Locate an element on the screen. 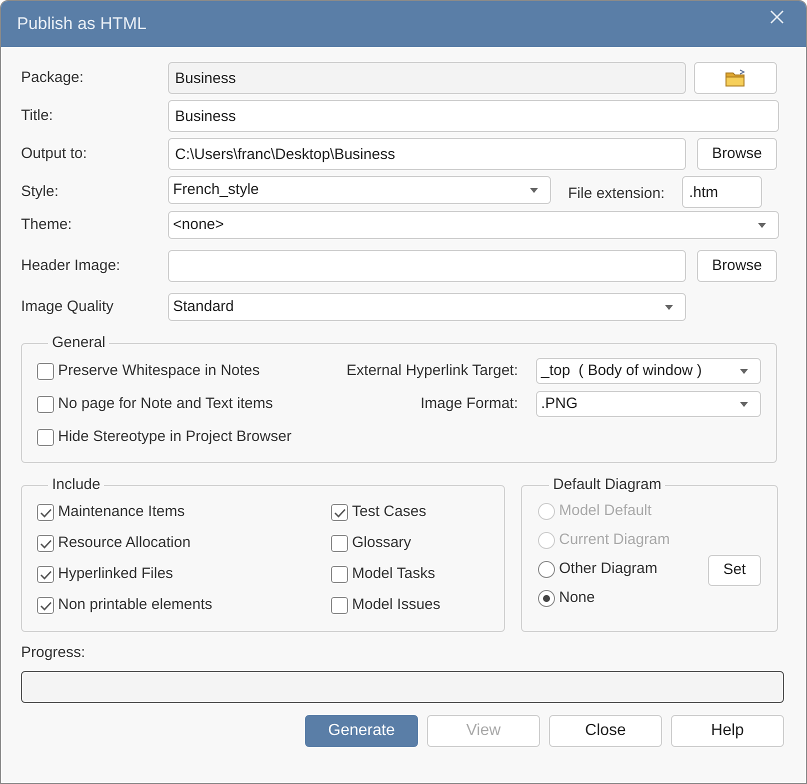 Image resolution: width=807 pixels, height=784 pixels. text-field is located at coordinates (427, 266).